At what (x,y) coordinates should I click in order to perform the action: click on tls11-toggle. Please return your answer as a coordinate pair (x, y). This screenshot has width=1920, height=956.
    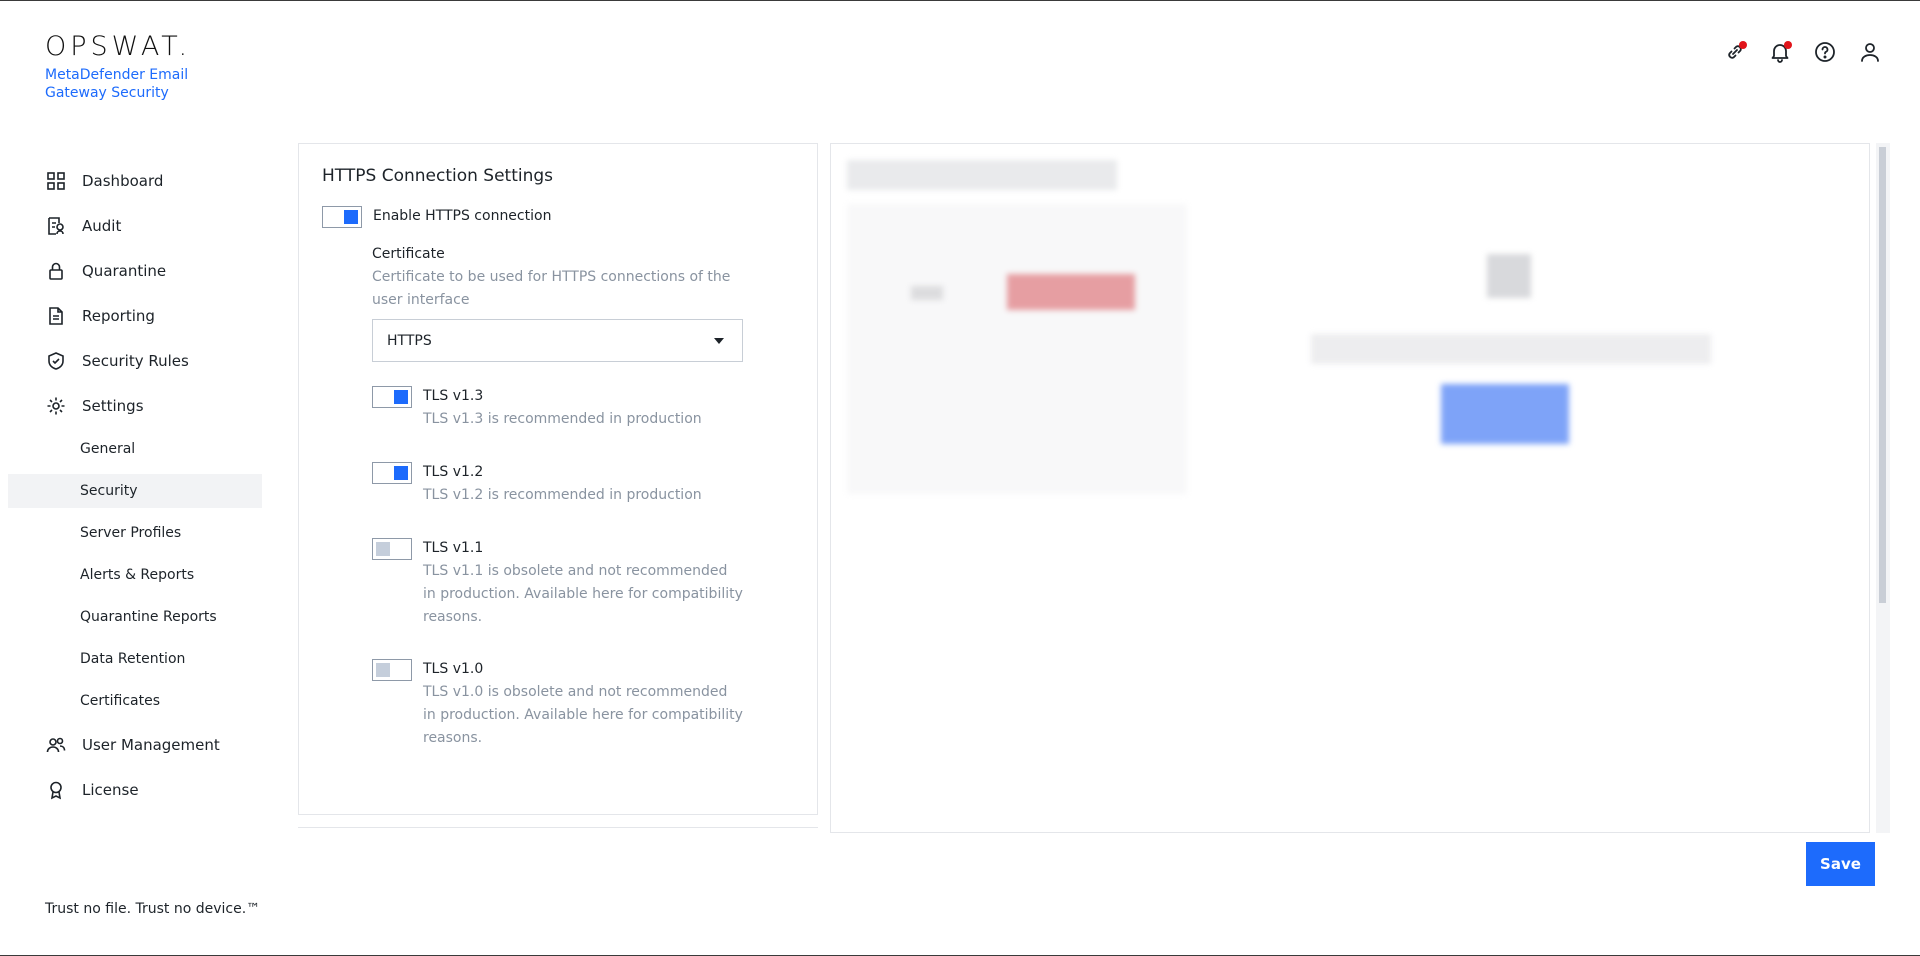
    Looking at the image, I should click on (392, 549).